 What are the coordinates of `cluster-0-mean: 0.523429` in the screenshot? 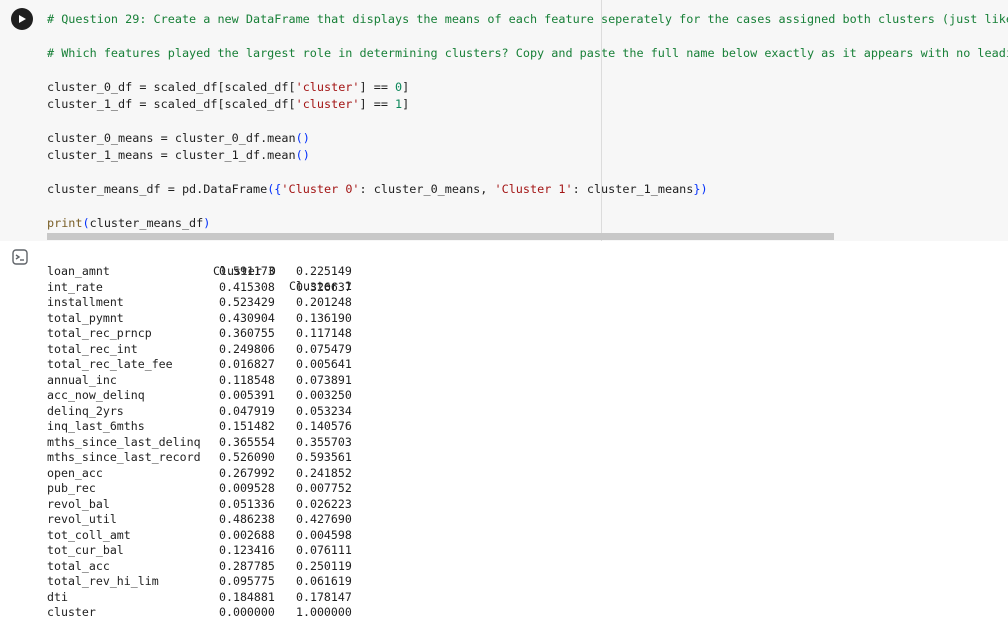 It's located at (247, 302).